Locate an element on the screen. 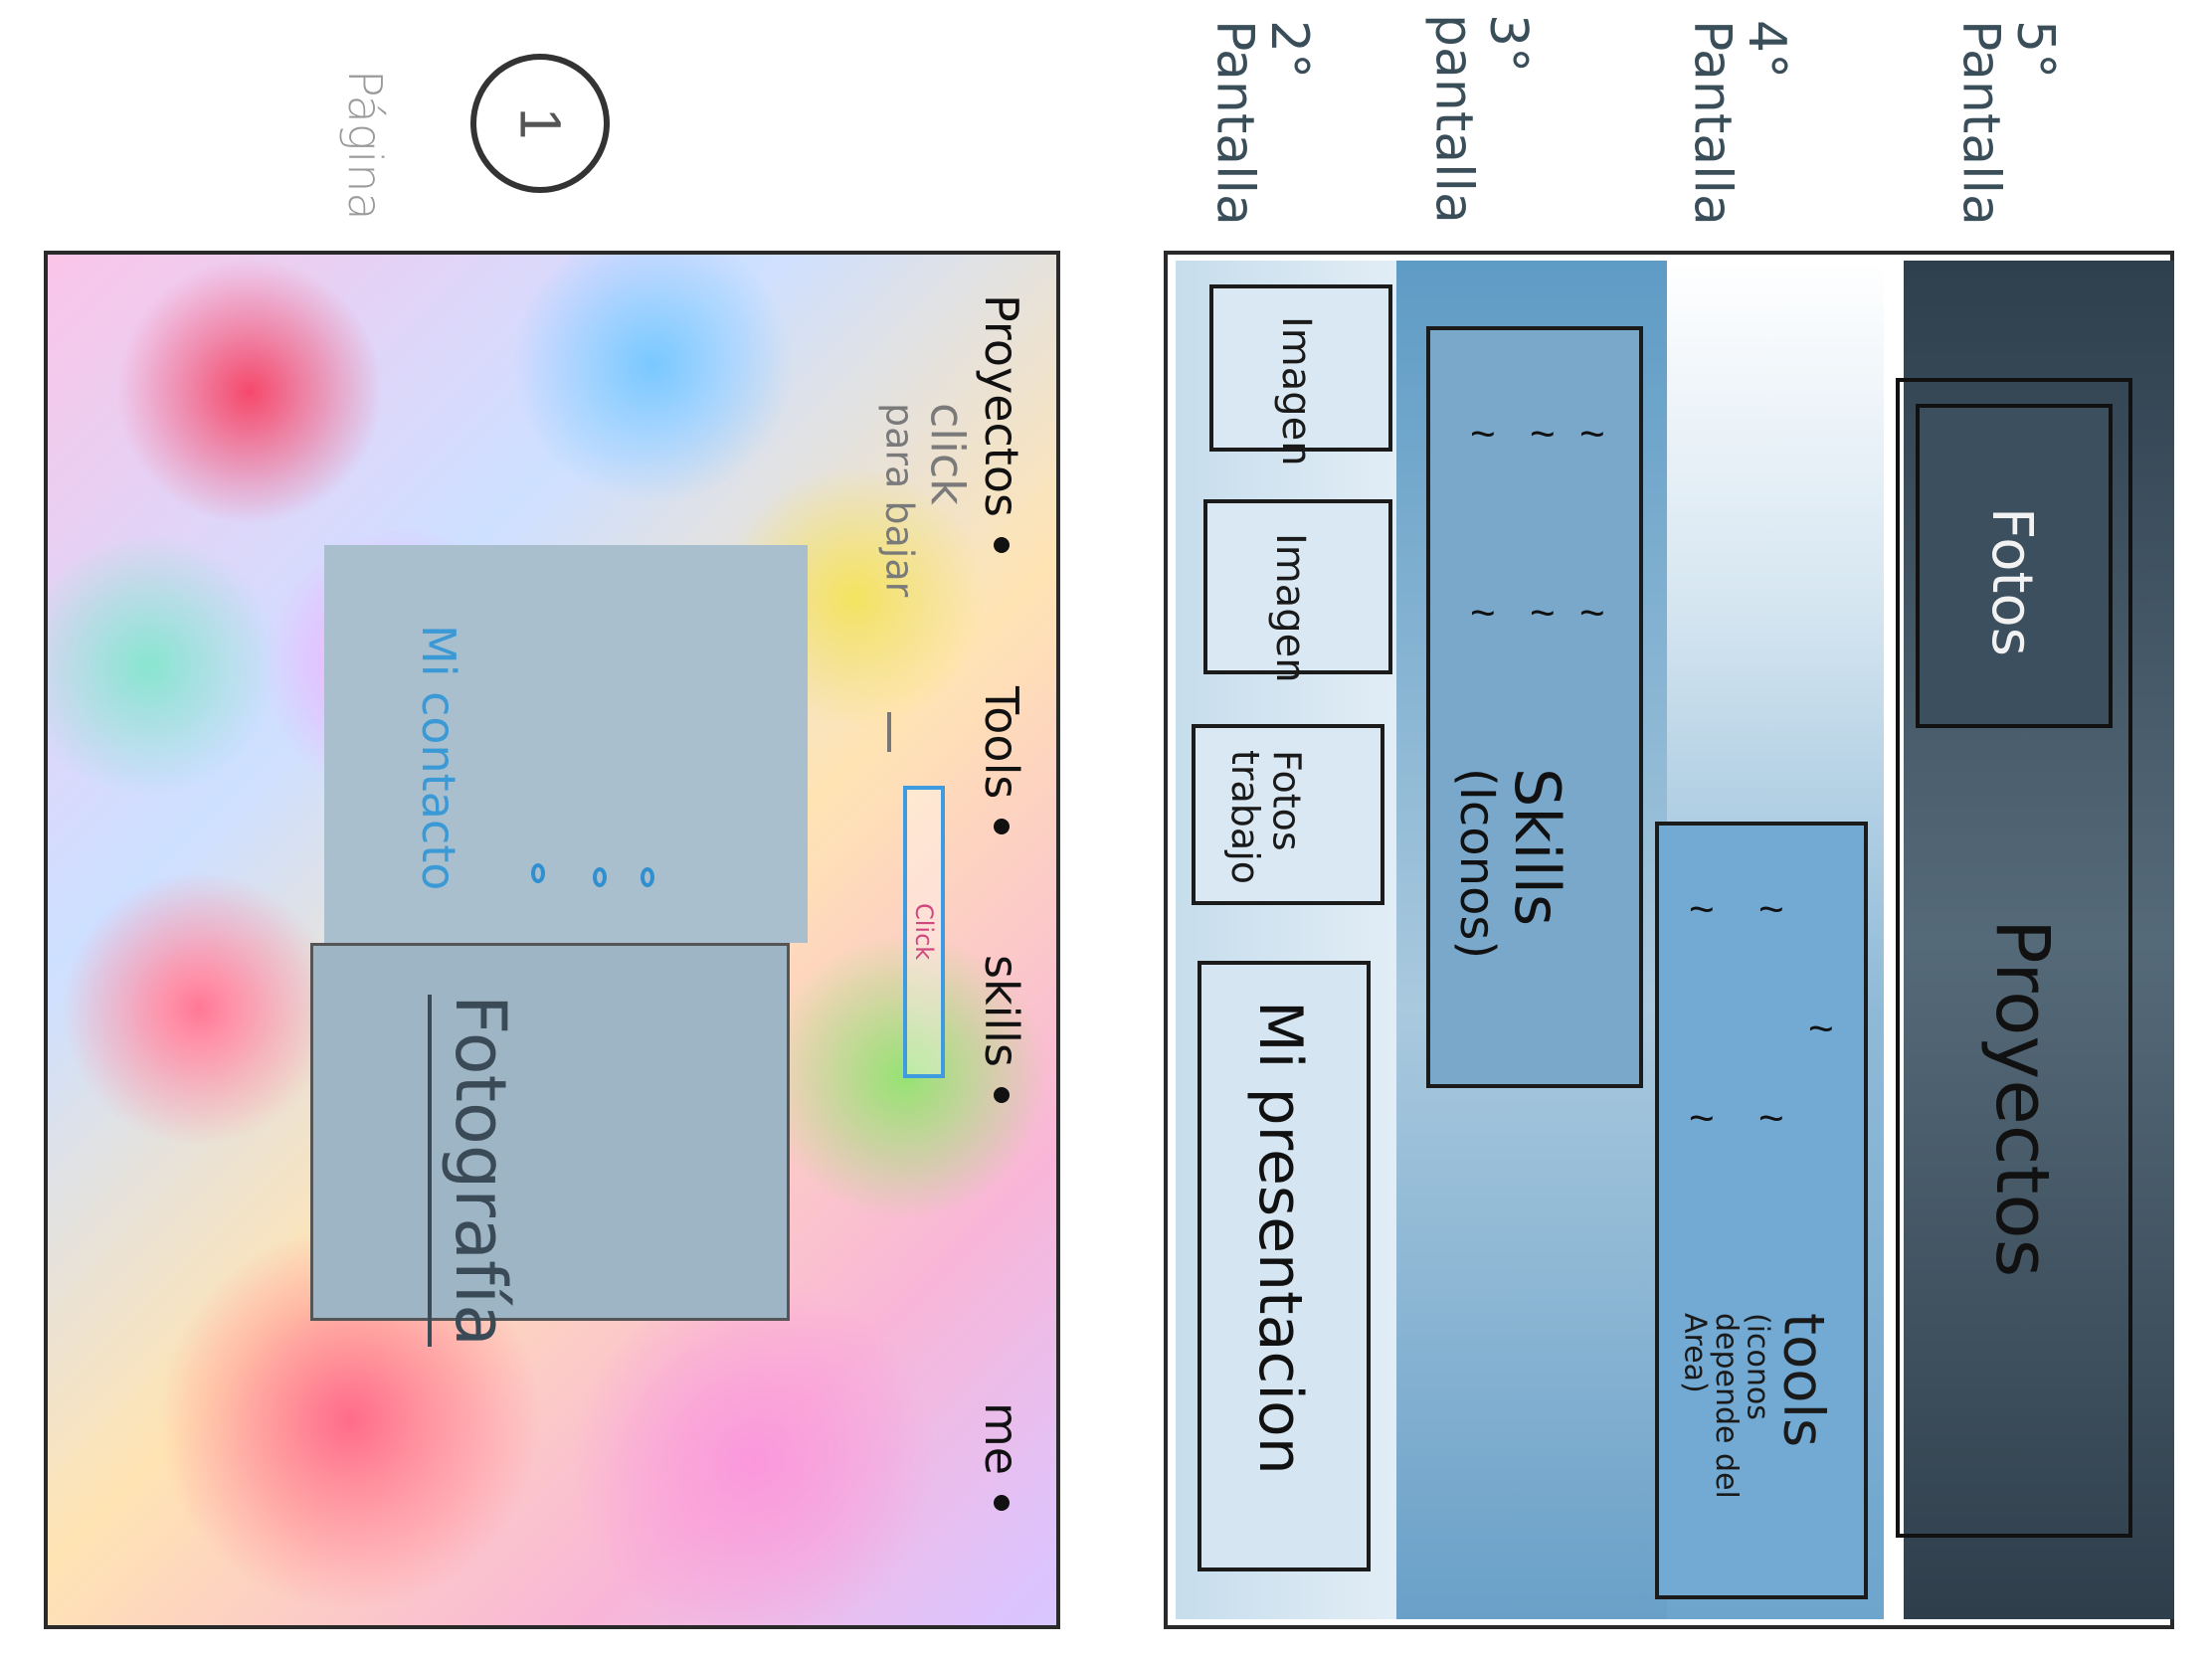 The height and width of the screenshot is (1659, 2212). tools-subtitle-line-1: (iconos is located at coordinates (1757, 1366).